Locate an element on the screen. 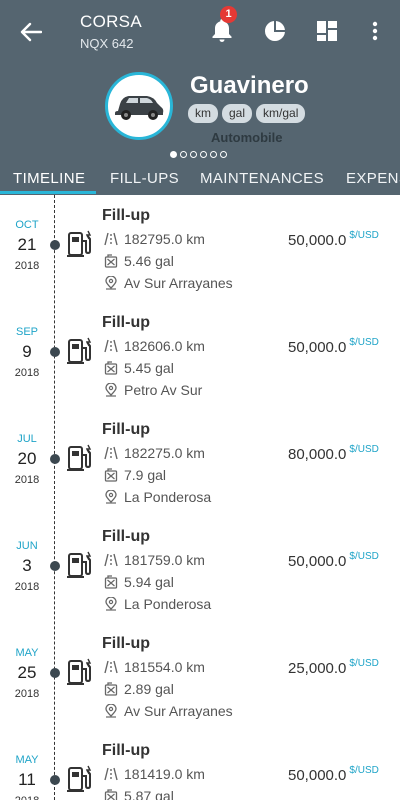  entry-odometer: 181419.0 km is located at coordinates (154, 774).